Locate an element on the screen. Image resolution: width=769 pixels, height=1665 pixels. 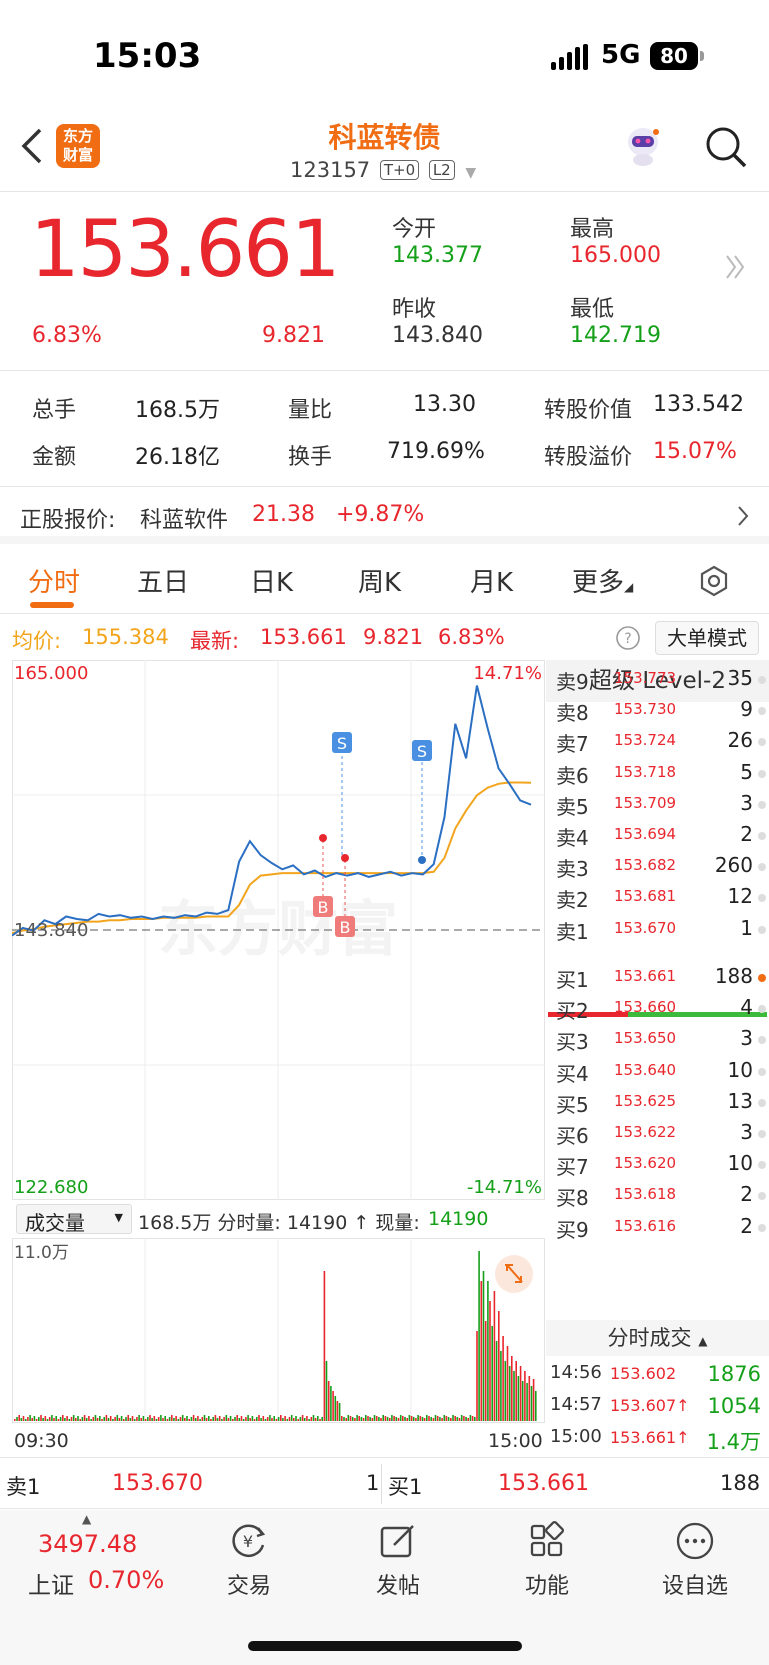
tab-more-label: 更多 is located at coordinates (598, 583).